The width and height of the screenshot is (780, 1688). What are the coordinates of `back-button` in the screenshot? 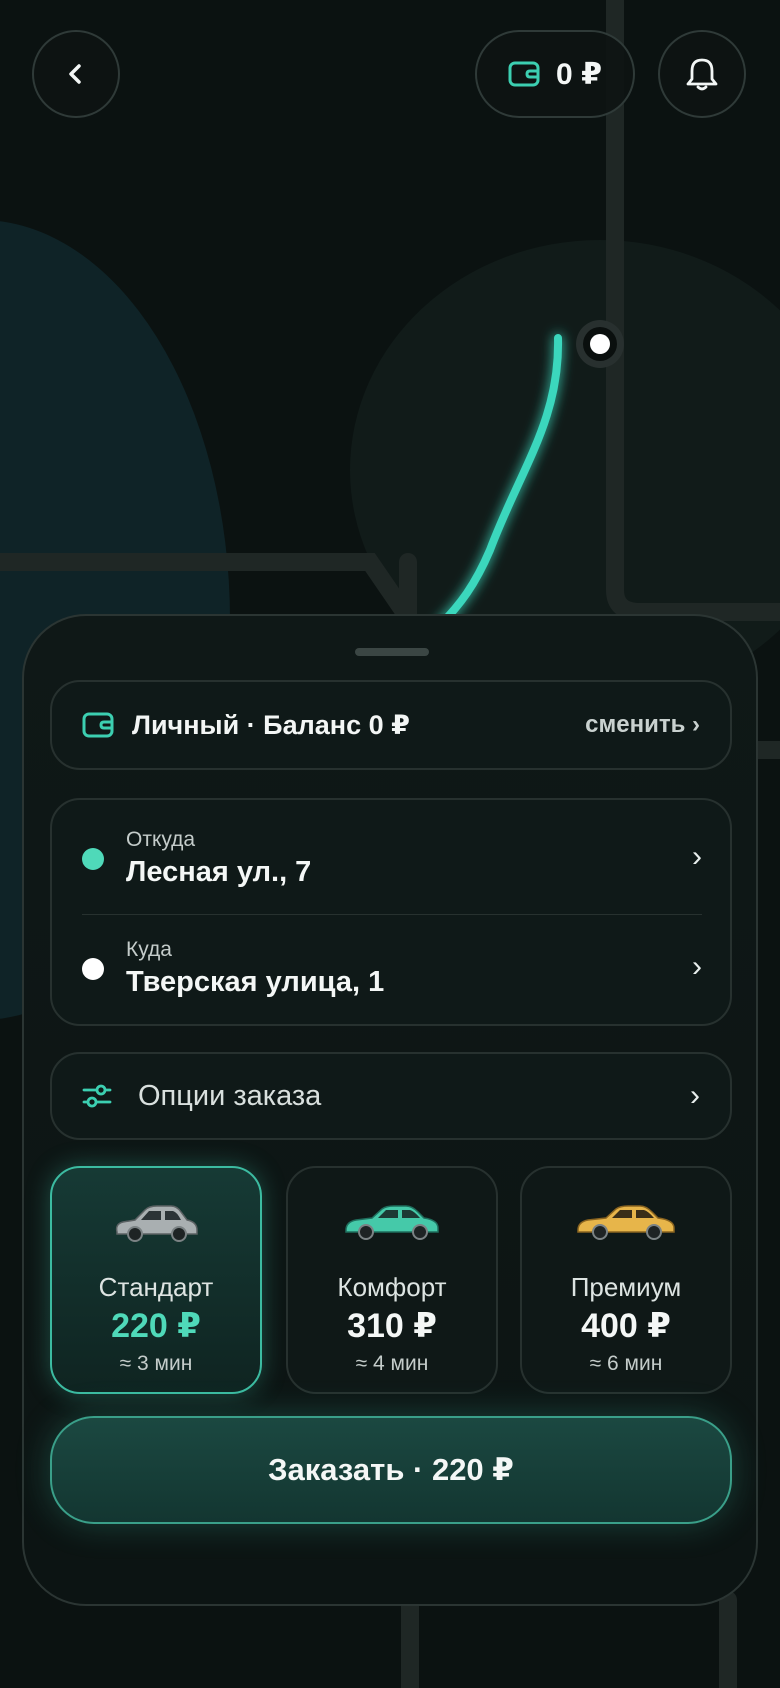 It's located at (76, 74).